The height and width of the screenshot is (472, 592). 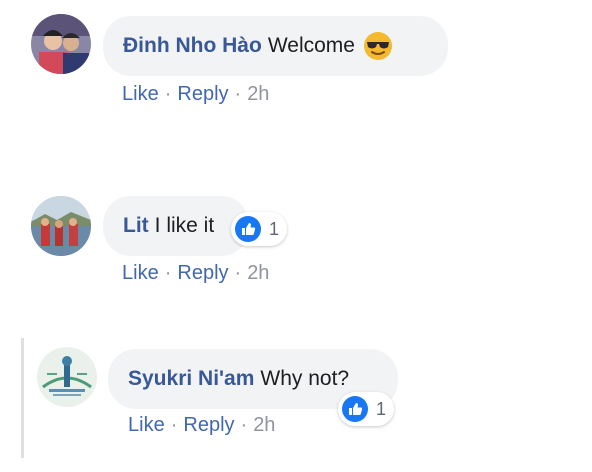 What do you see at coordinates (191, 379) in the screenshot?
I see `comment-author: Syukri Ni'am` at bounding box center [191, 379].